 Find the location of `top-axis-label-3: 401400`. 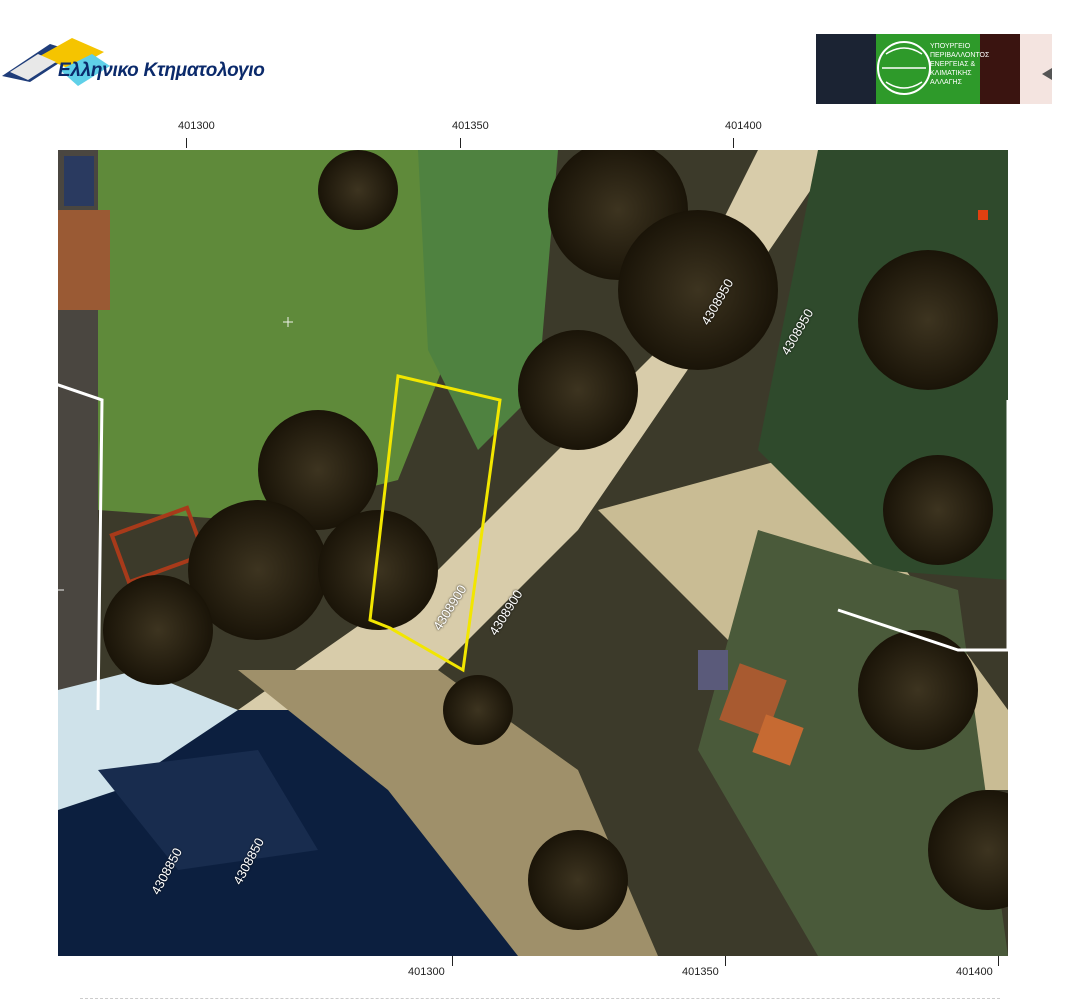

top-axis-label-3: 401400 is located at coordinates (743, 126).